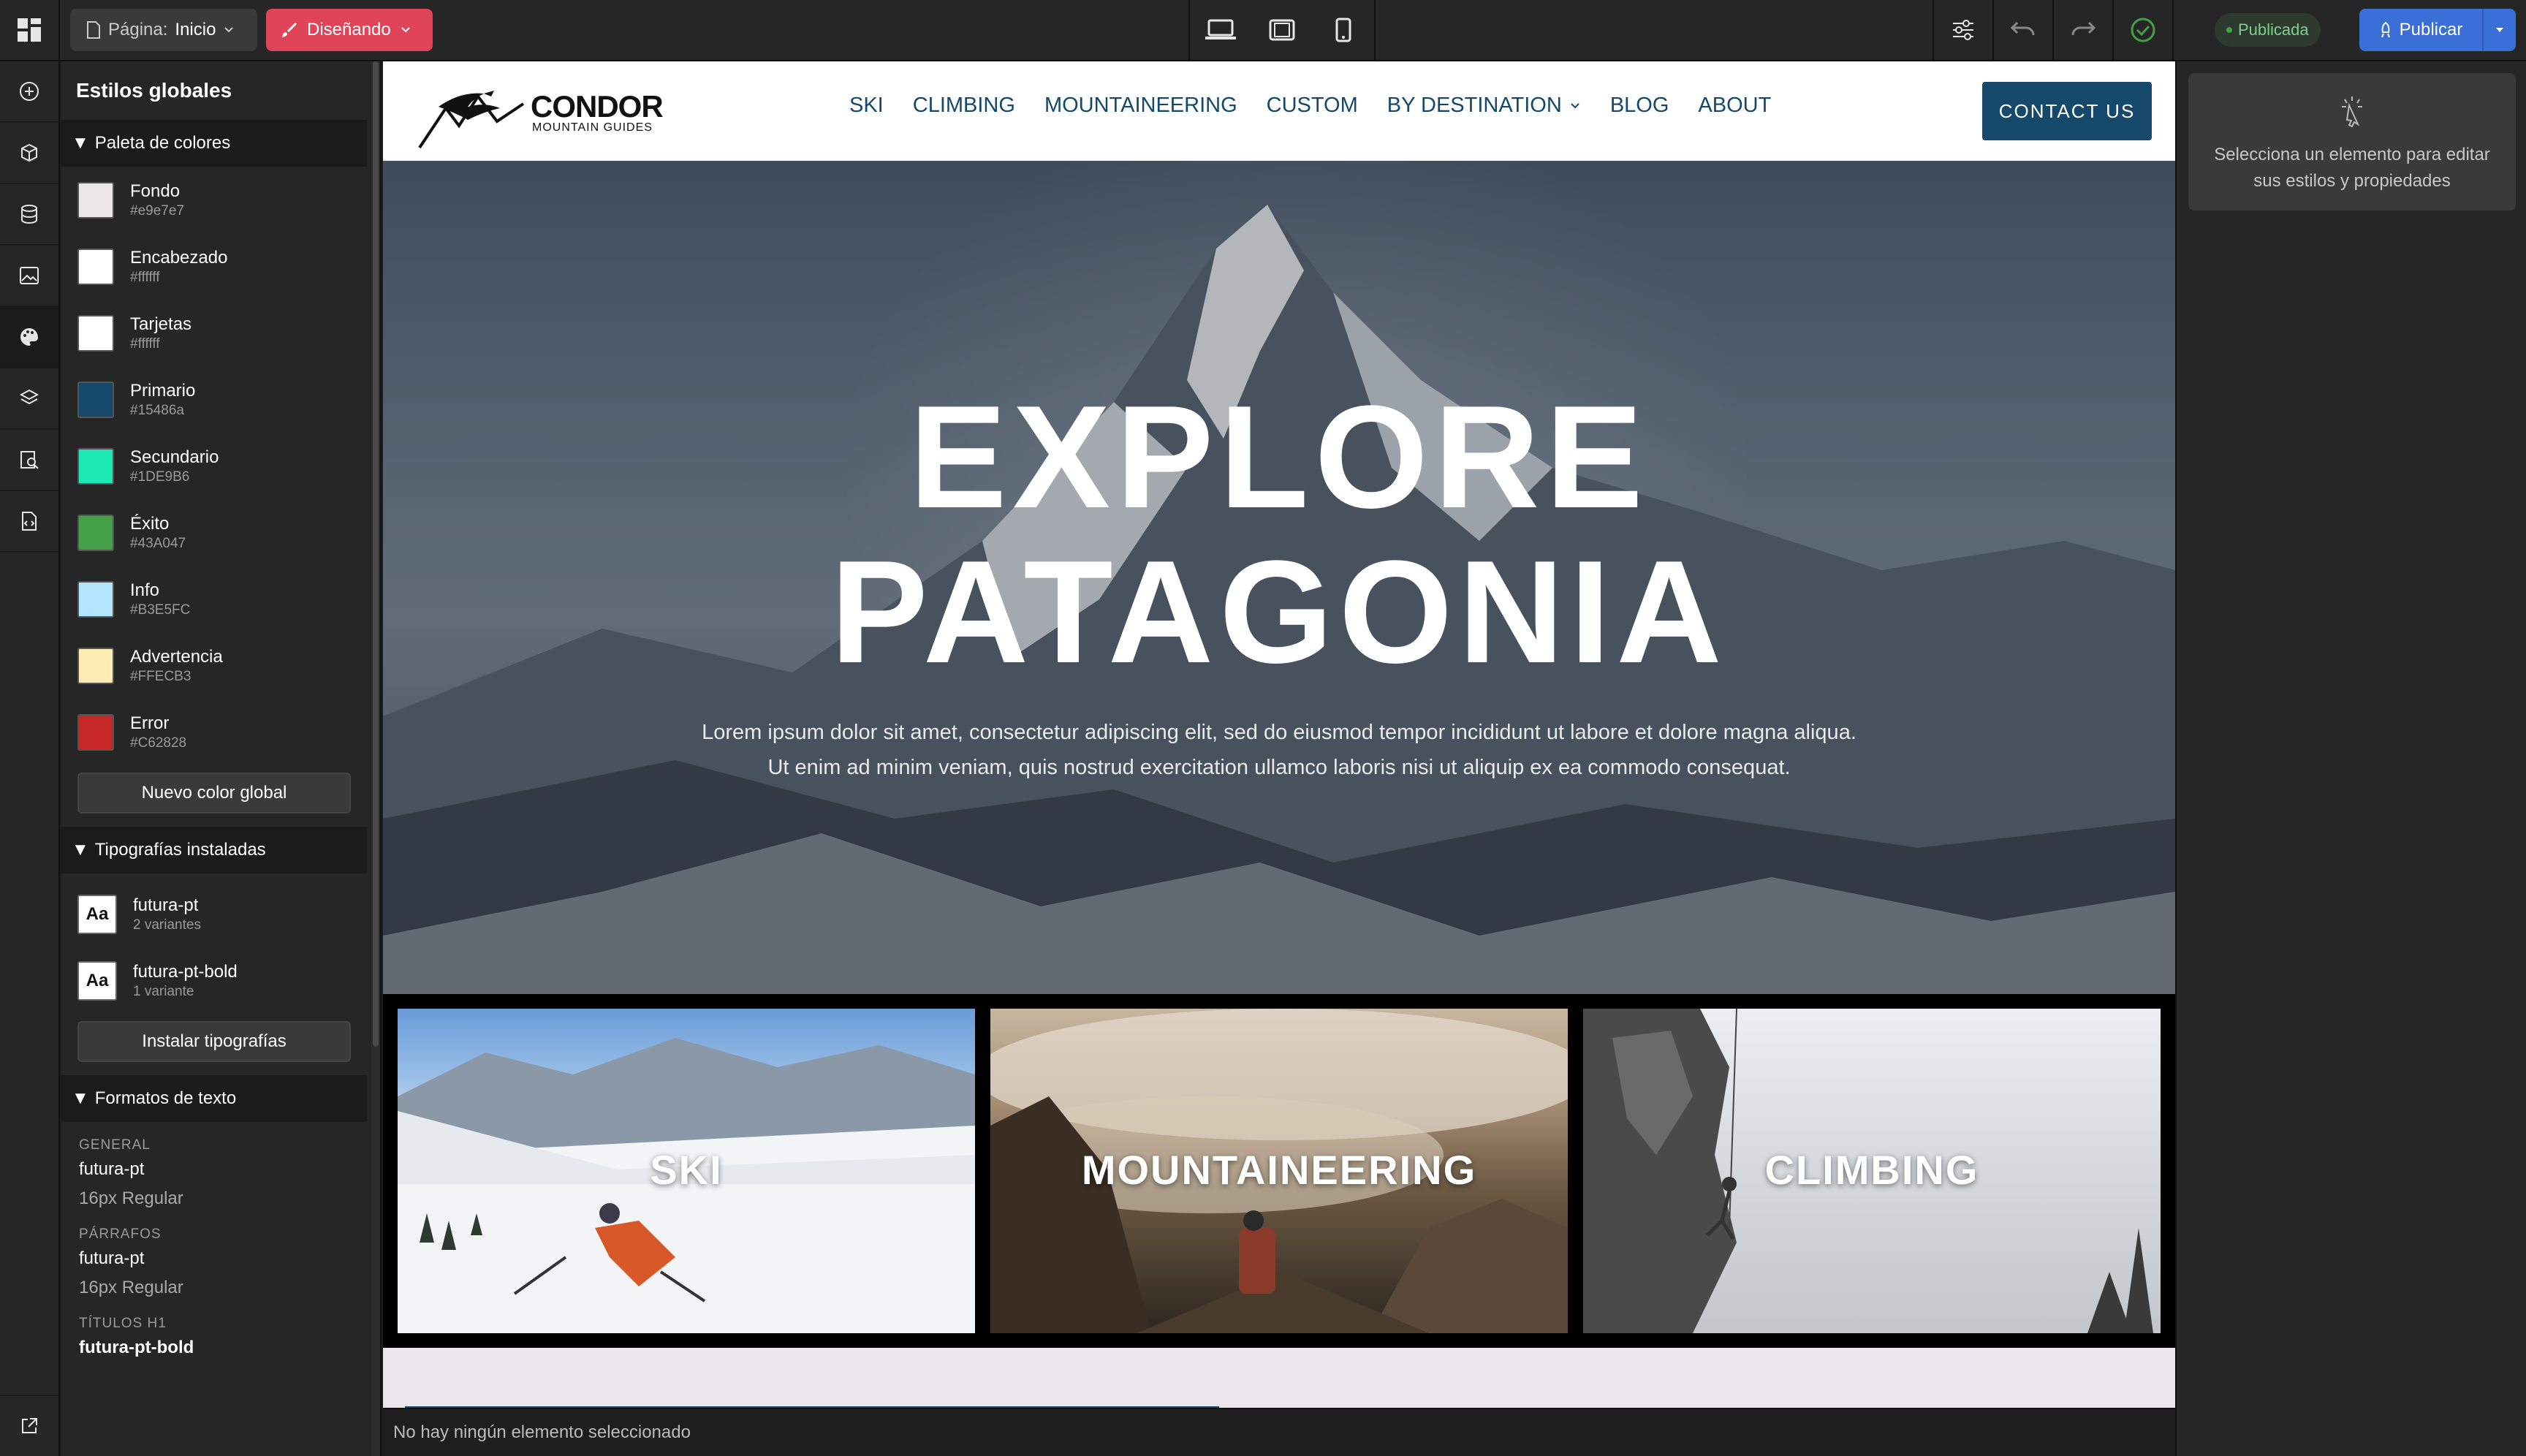 The width and height of the screenshot is (2526, 1456). Describe the element at coordinates (2144, 30) in the screenshot. I see `saved-status-button` at that location.